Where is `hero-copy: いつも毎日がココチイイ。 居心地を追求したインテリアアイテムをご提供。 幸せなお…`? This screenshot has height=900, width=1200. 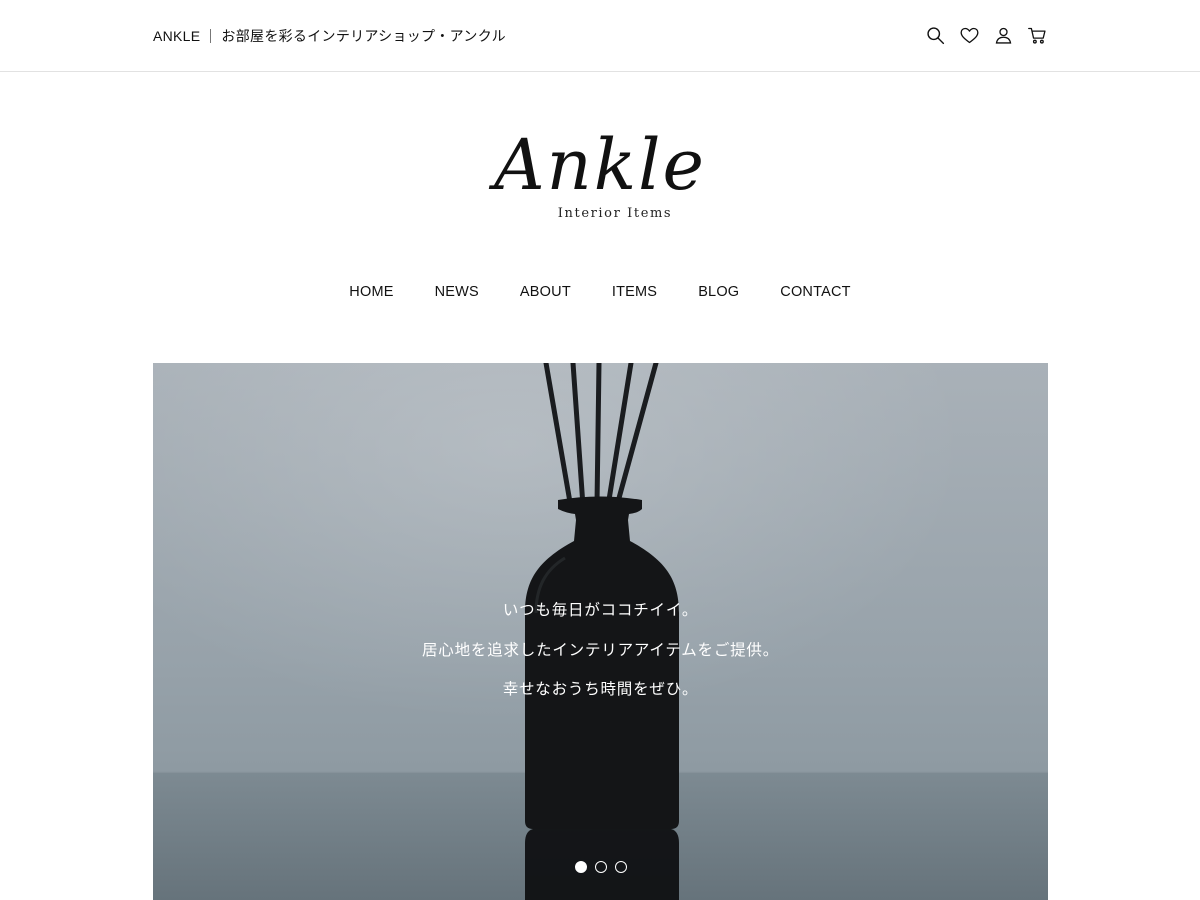 hero-copy: いつも毎日がココチイイ。 居心地を追求したインテリアアイテムをご提供。 幸せなお… is located at coordinates (600, 650).